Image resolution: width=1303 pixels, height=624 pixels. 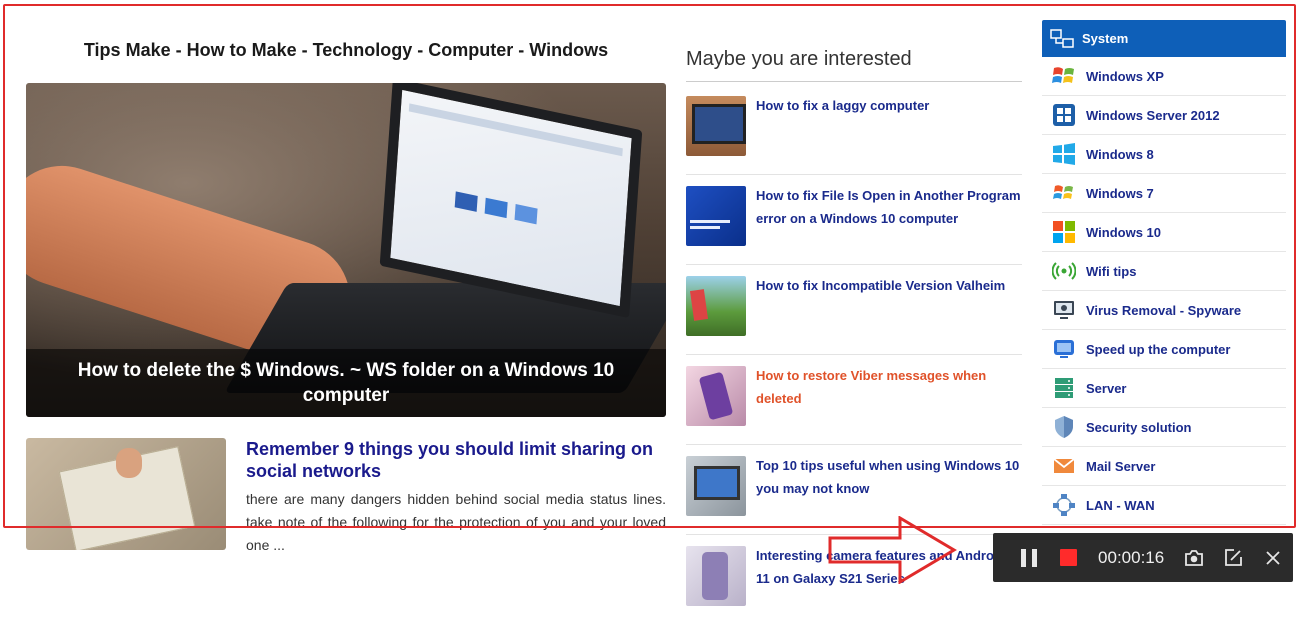 I want to click on sidebar-header: System, so click(x=1164, y=38).